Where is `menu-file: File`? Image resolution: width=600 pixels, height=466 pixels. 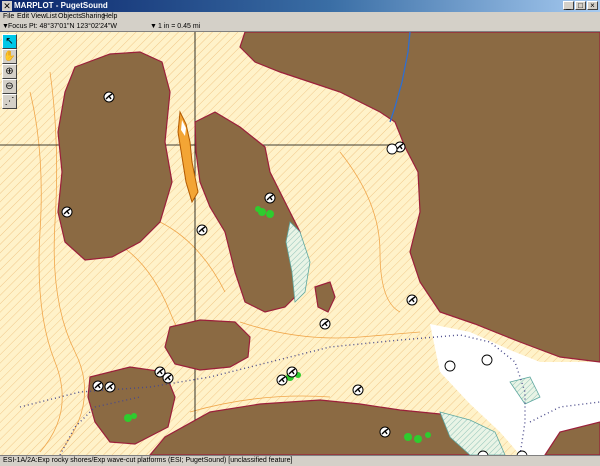 menu-file: File is located at coordinates (8, 17).